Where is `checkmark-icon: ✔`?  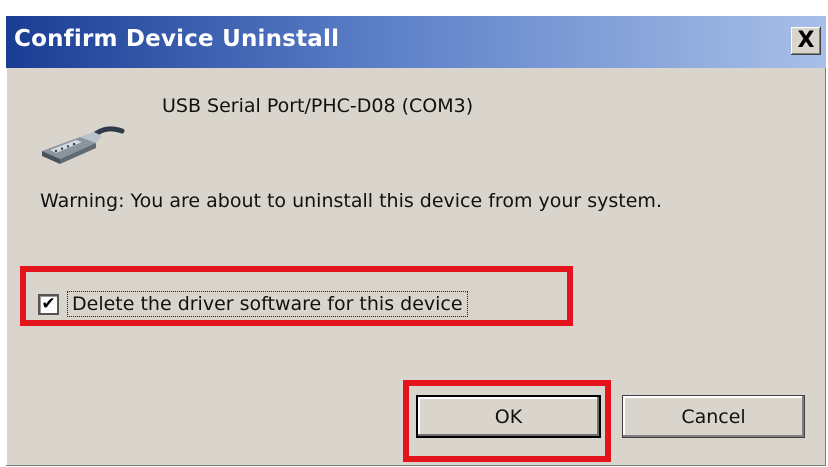 checkmark-icon: ✔ is located at coordinates (48, 303).